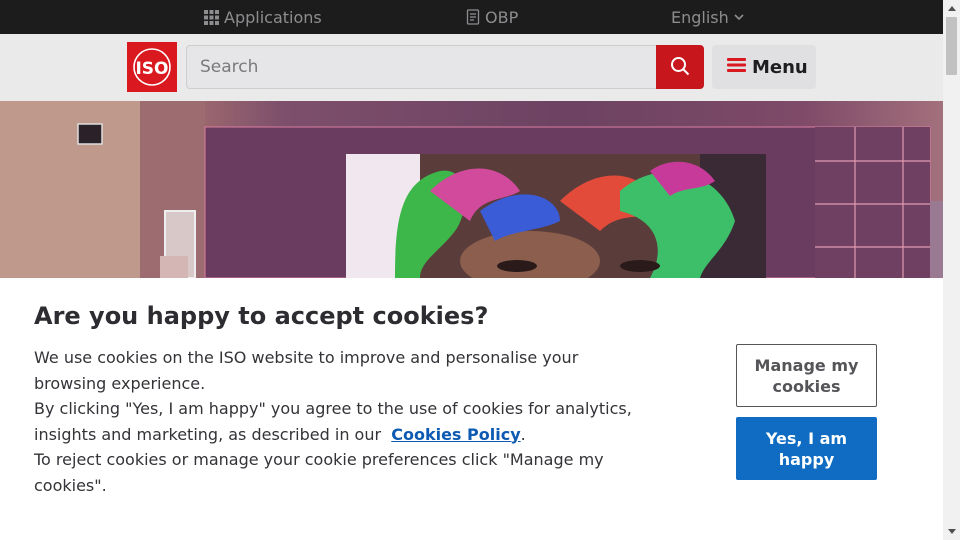  Describe the element at coordinates (806, 375) in the screenshot. I see `manage-cookies-button: Manage my cookies` at that location.